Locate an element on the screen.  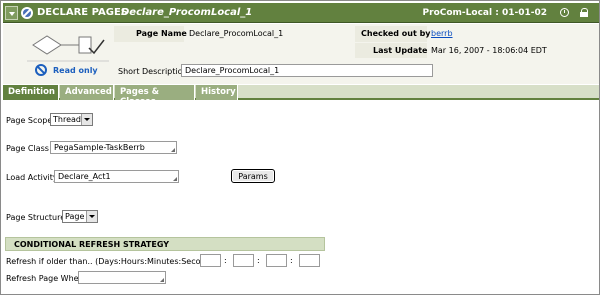
page-name-label: Page Name is located at coordinates (161, 33).